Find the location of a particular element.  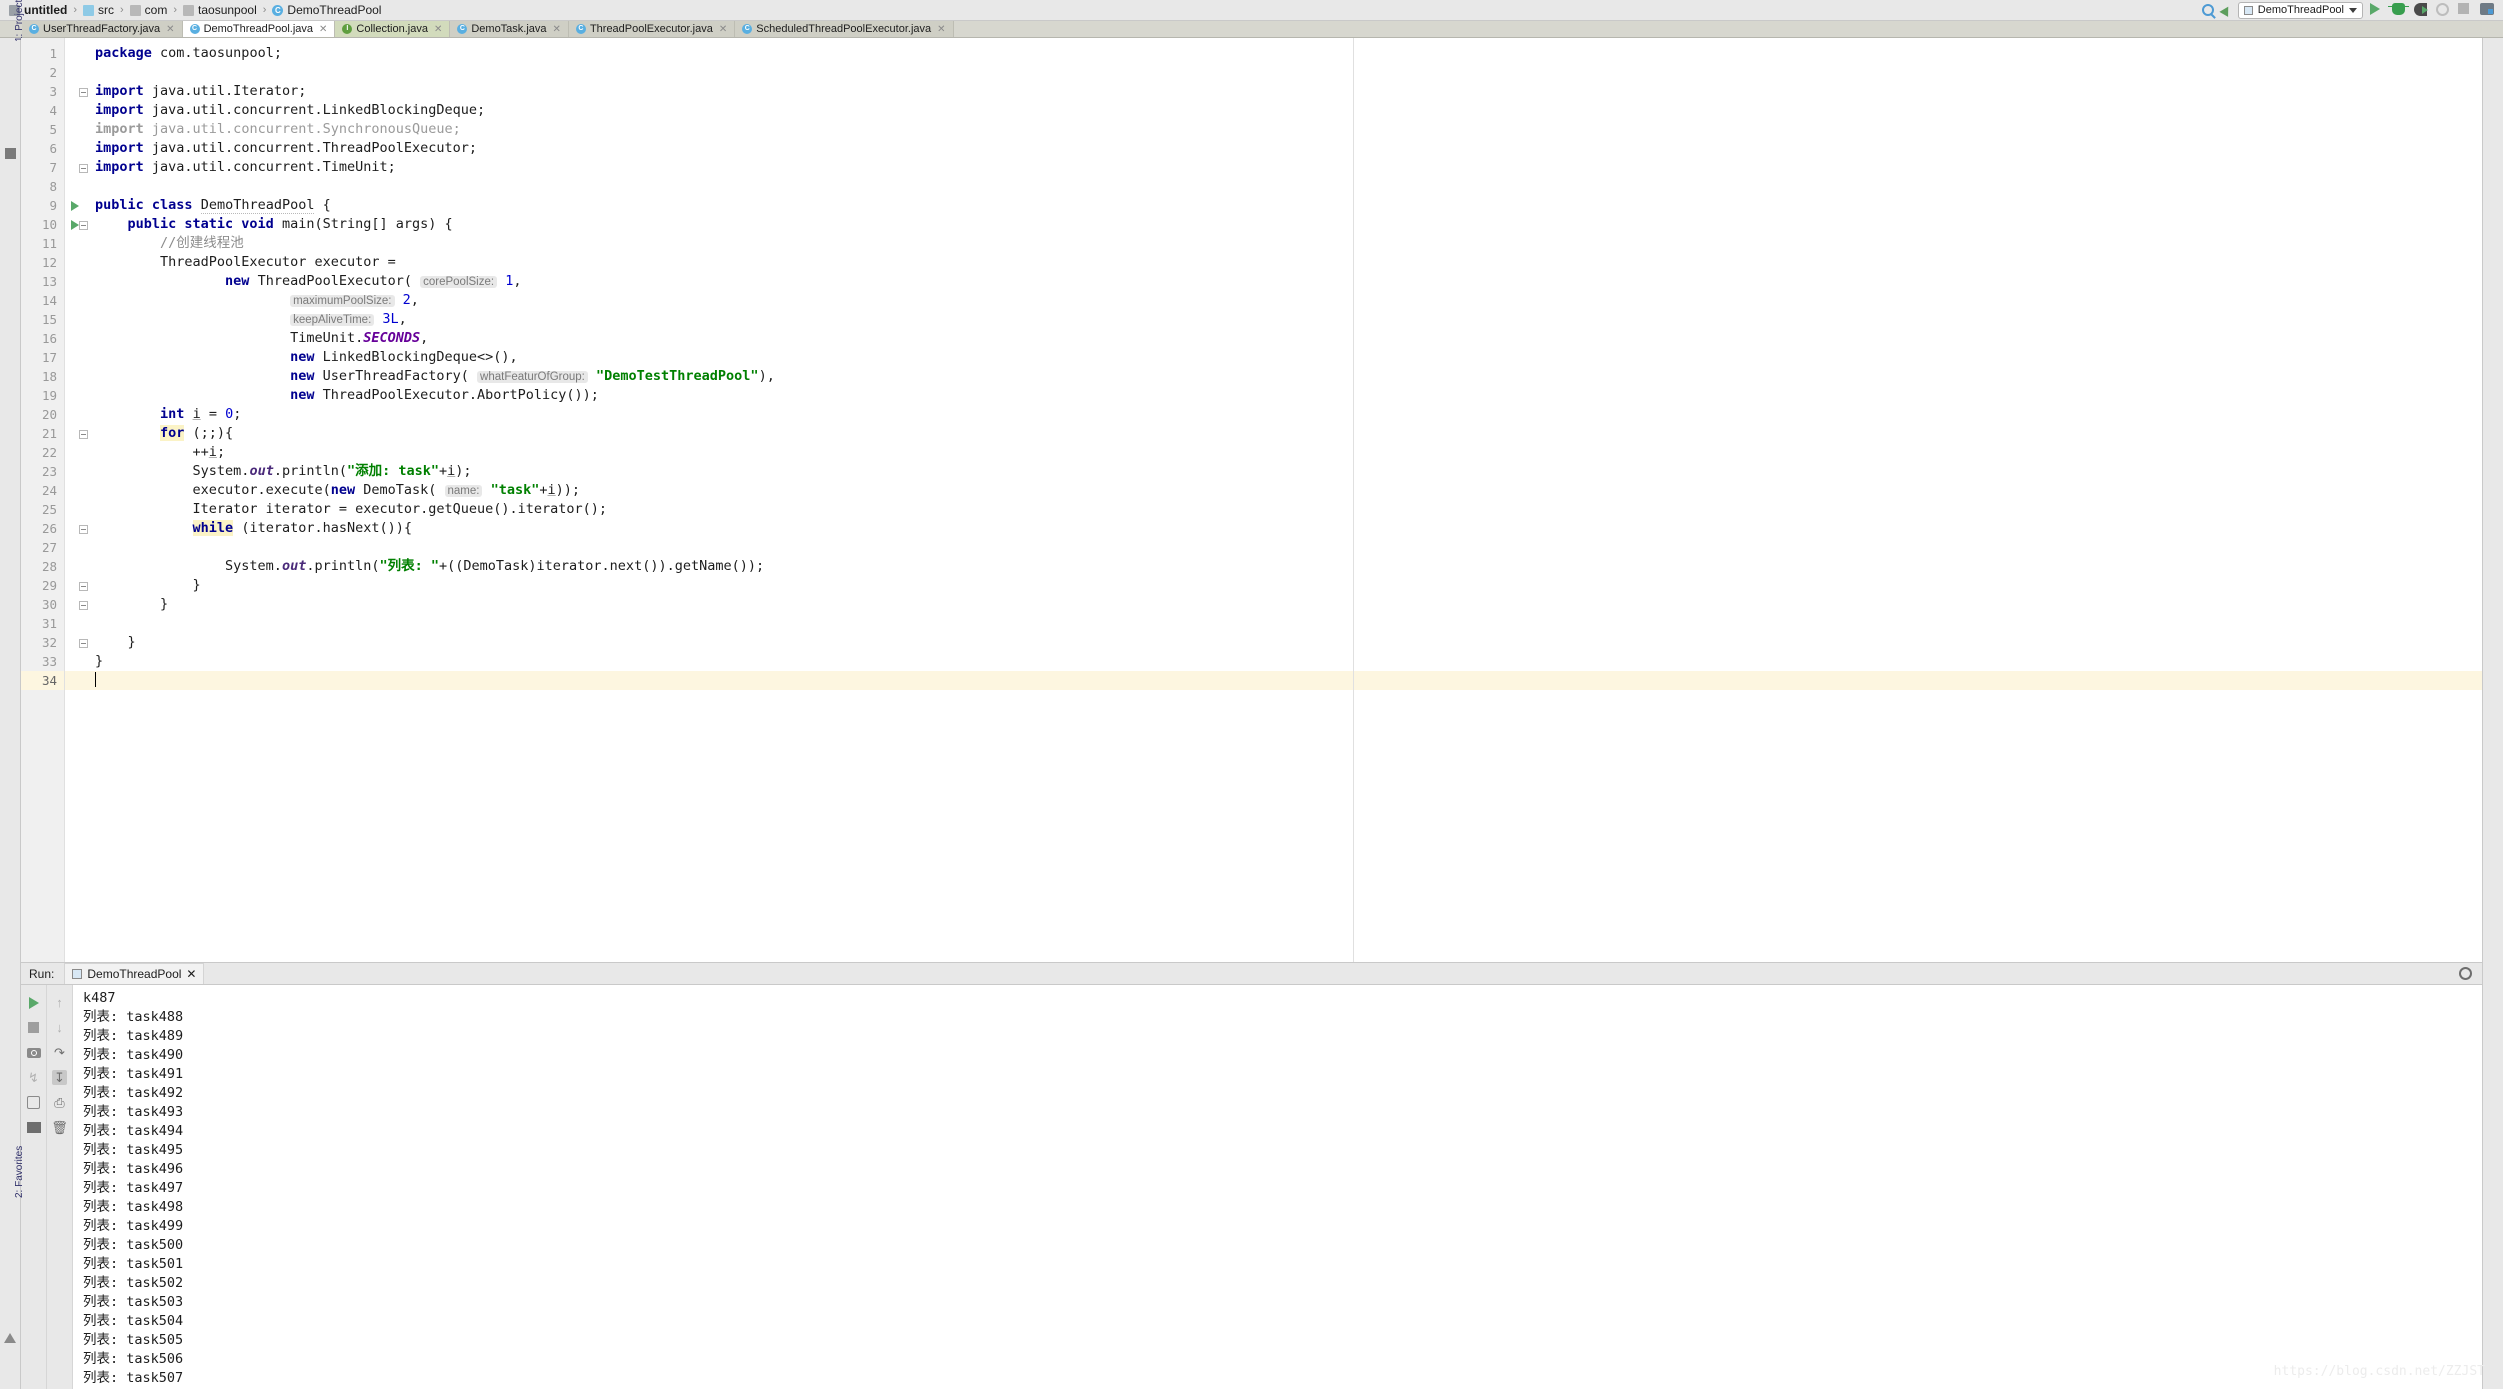

stop-icon is located at coordinates (33, 1027).